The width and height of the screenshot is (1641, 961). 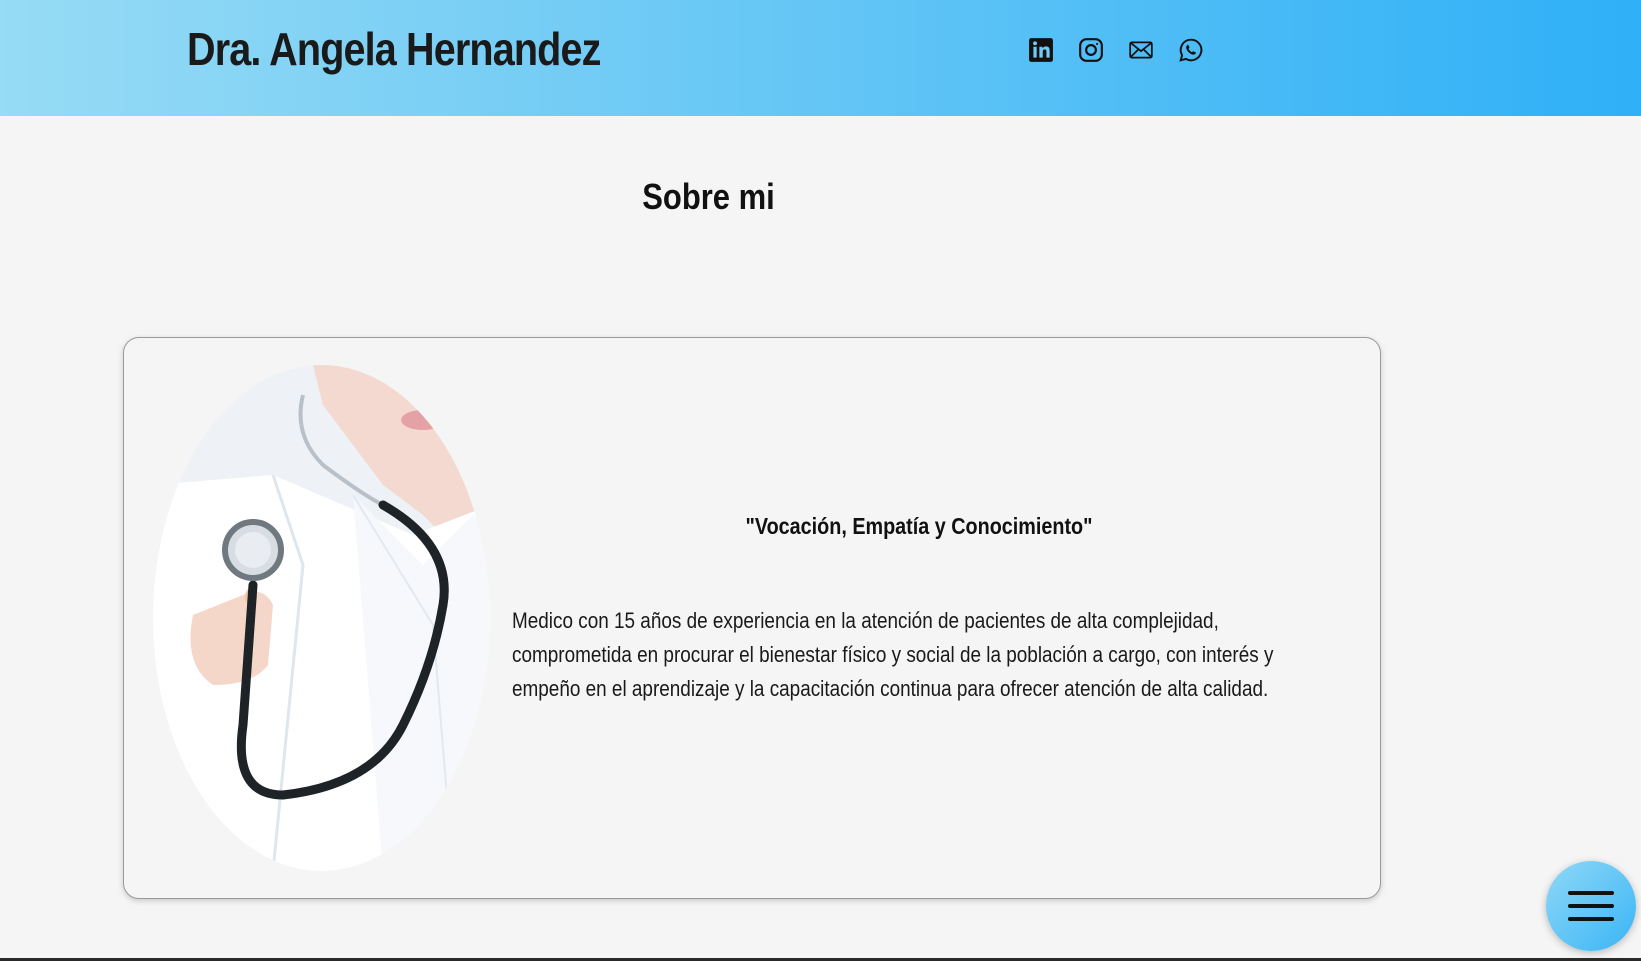 I want to click on linkedin-link, so click(x=1041, y=50).